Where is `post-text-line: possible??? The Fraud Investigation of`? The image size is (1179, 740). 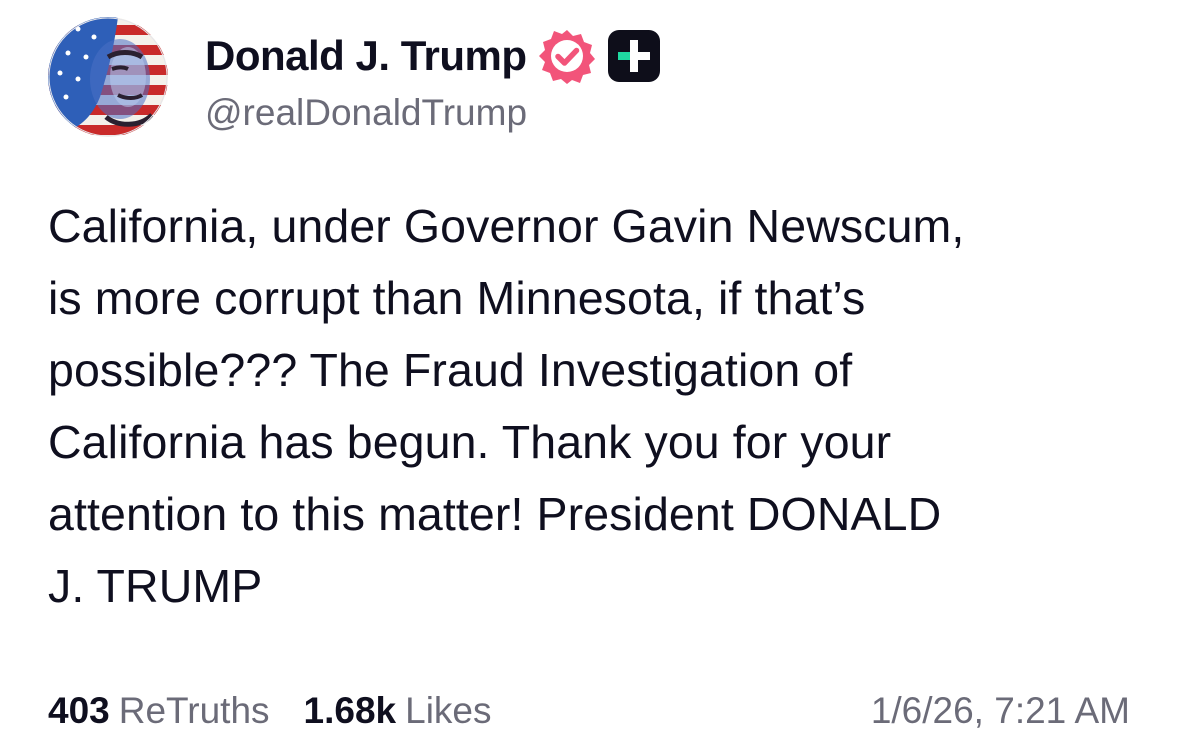 post-text-line: possible??? The Fraud Investigation of is located at coordinates (450, 370).